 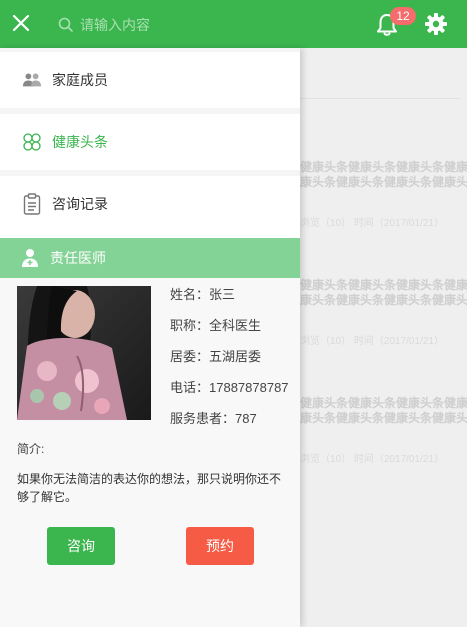 I want to click on doctor-section-title: 责任医师, so click(x=78, y=258).